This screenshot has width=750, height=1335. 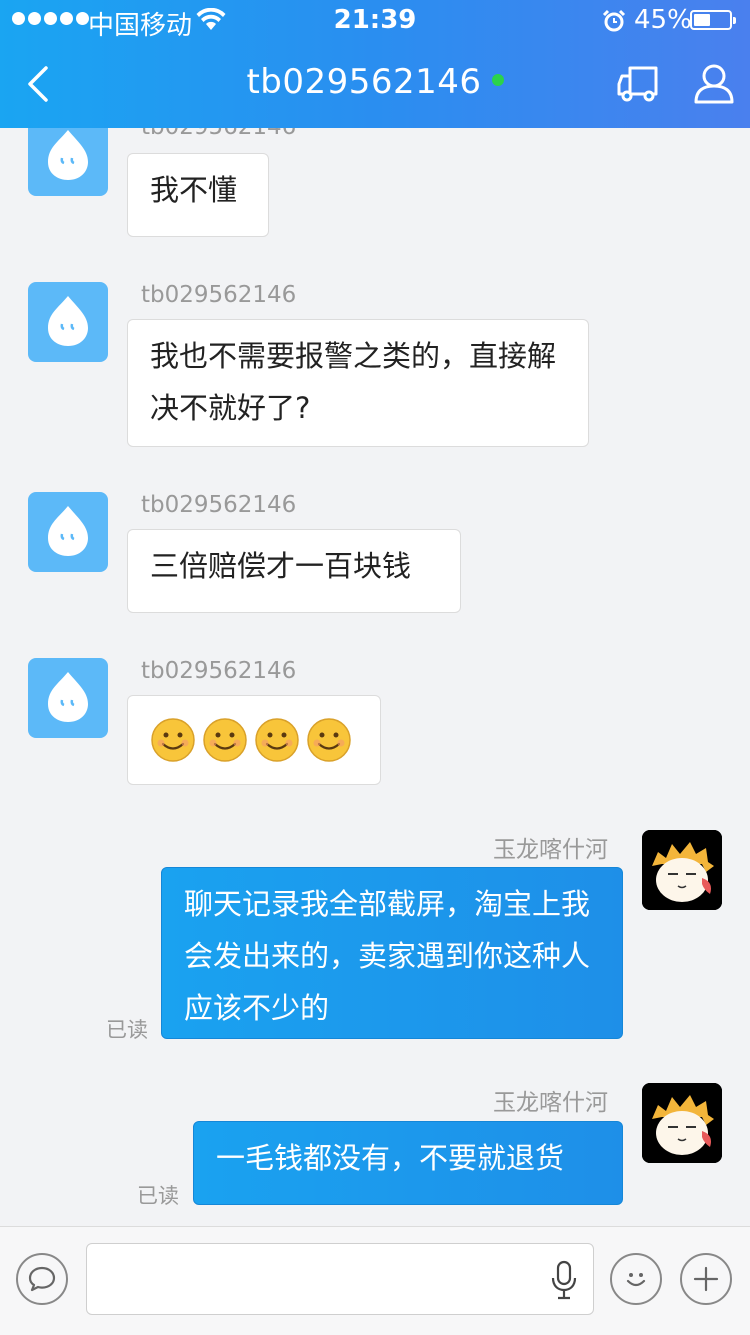 What do you see at coordinates (375, 64) in the screenshot?
I see `header-bar: 中国移动 21:39 45% tb029562146` at bounding box center [375, 64].